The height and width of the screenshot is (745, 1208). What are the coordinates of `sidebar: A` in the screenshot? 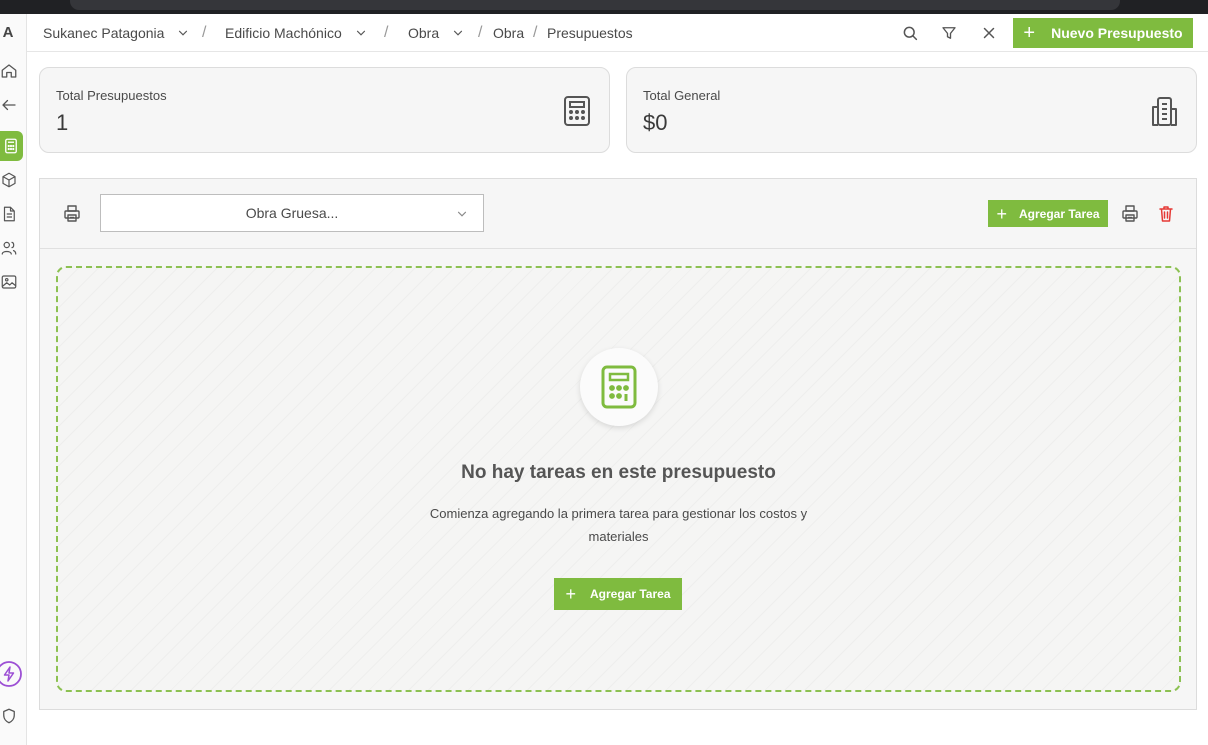 It's located at (13, 379).